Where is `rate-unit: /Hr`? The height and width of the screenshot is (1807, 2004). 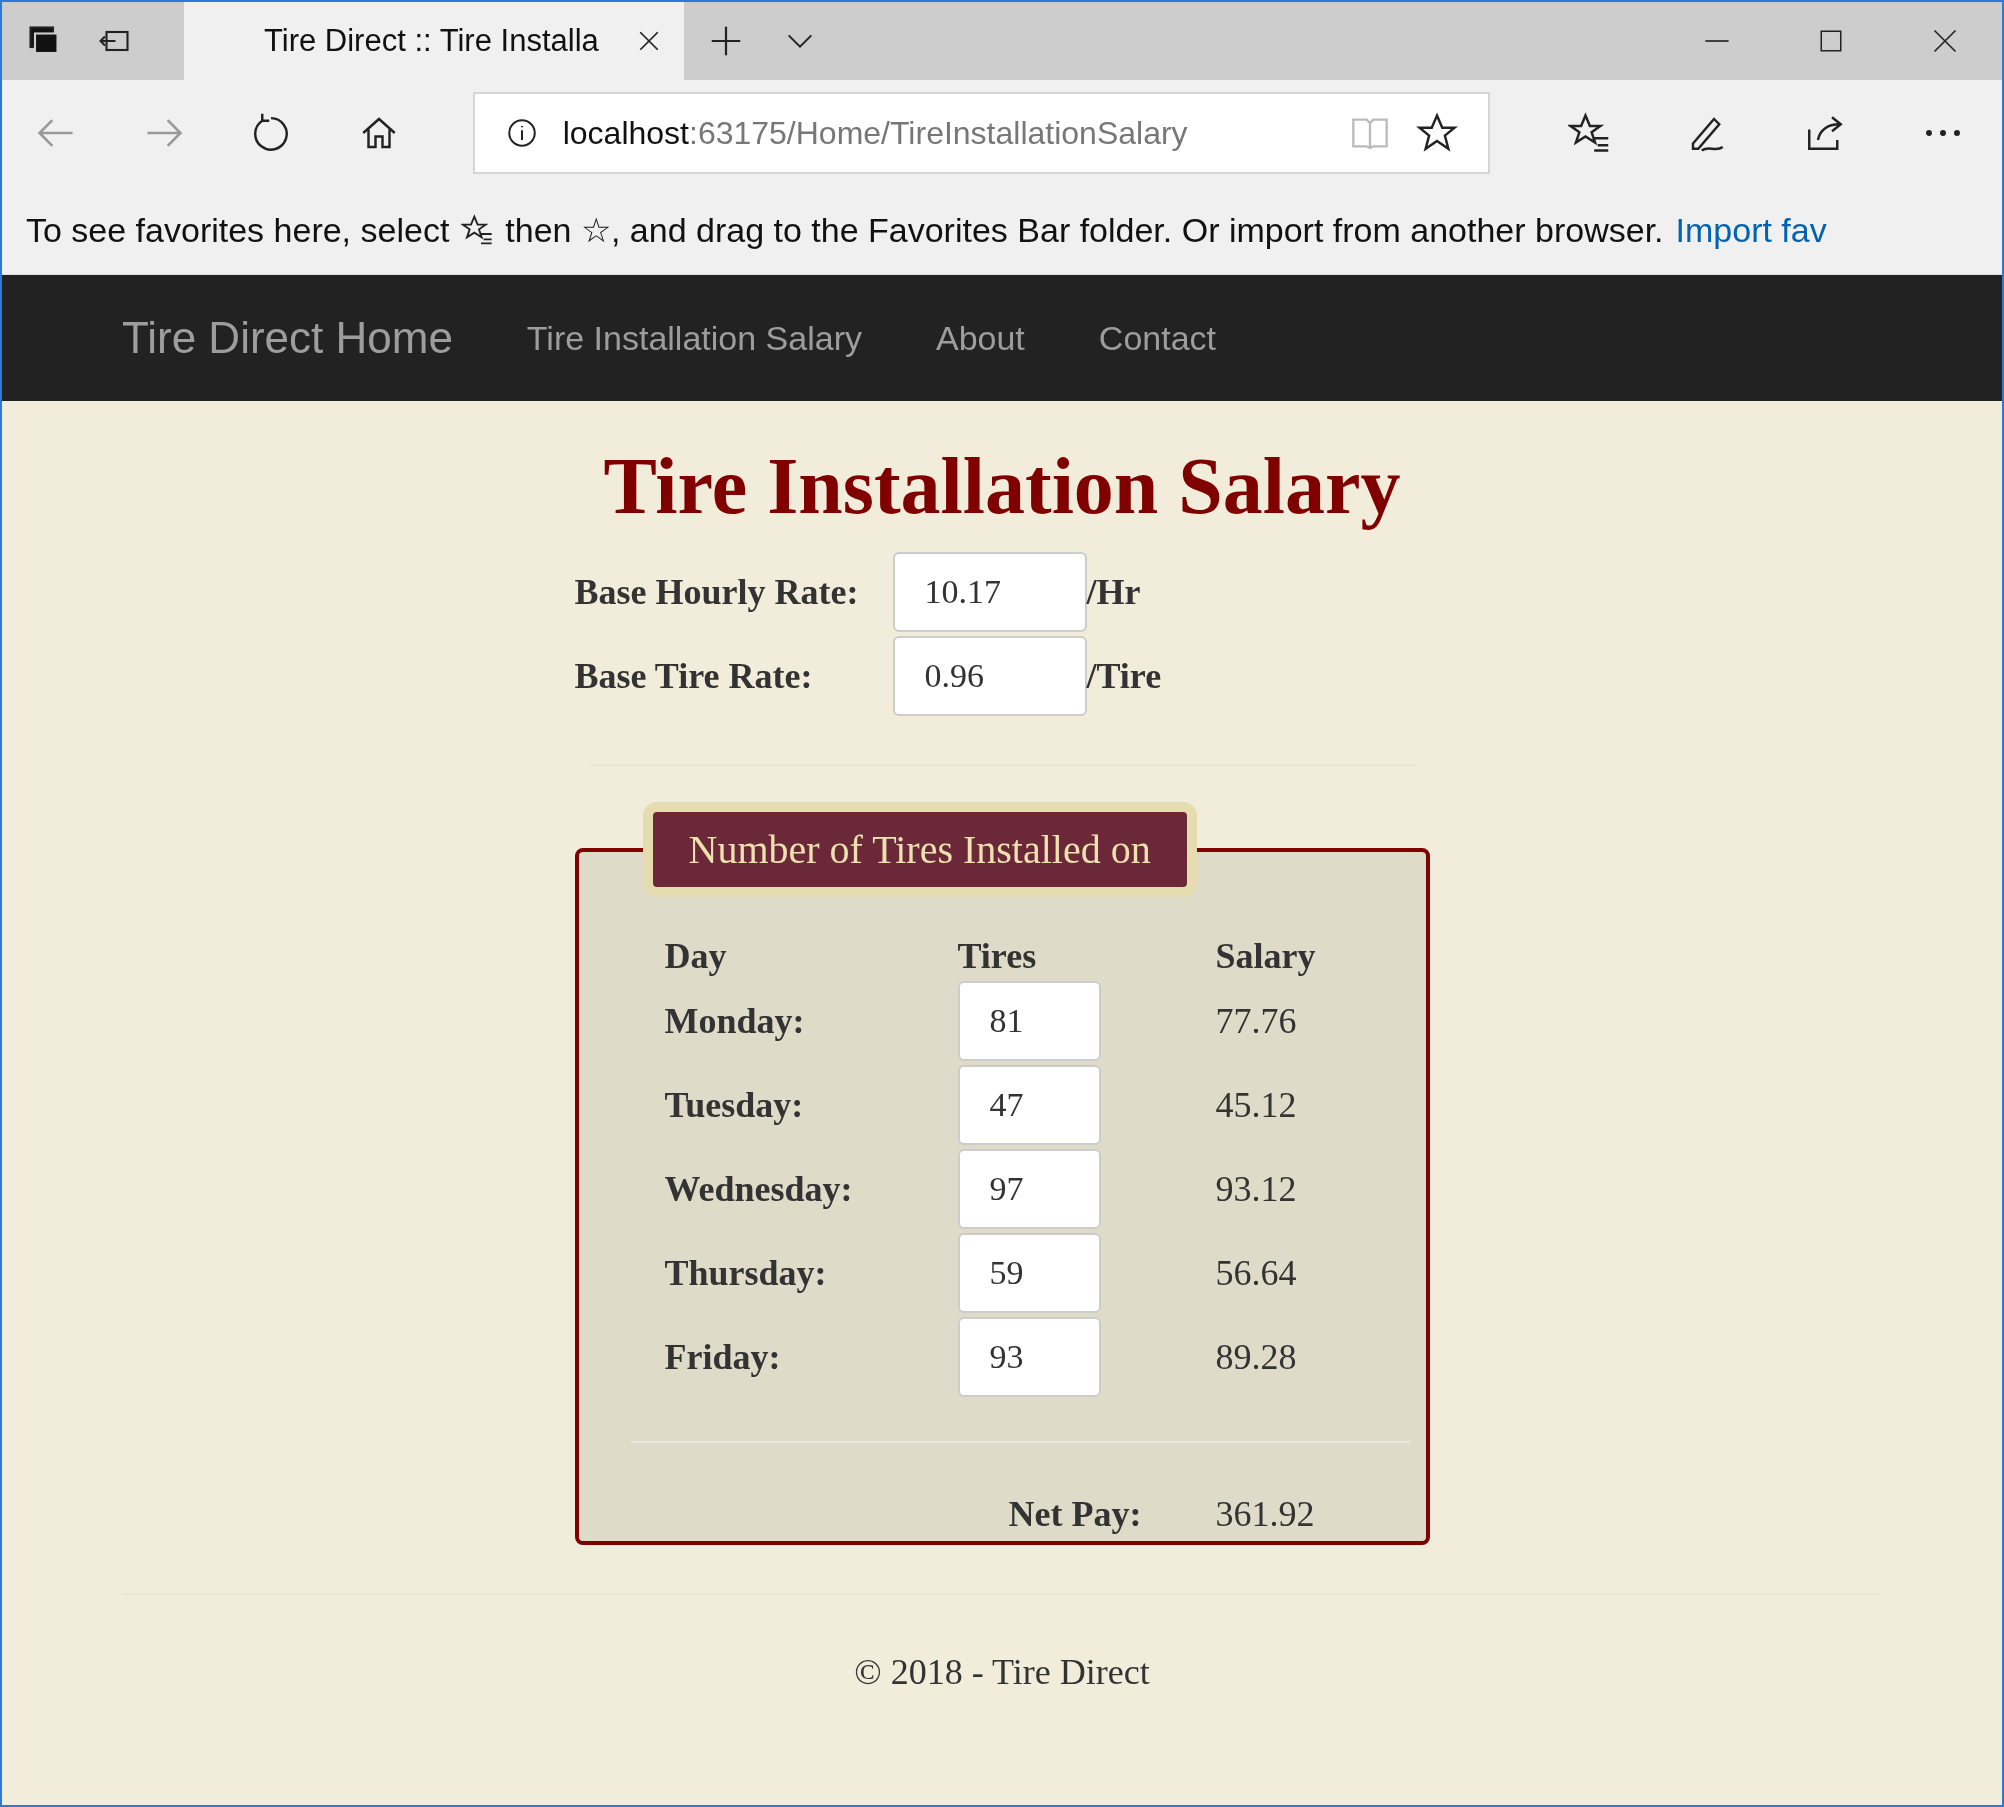
rate-unit: /Hr is located at coordinates (1114, 592).